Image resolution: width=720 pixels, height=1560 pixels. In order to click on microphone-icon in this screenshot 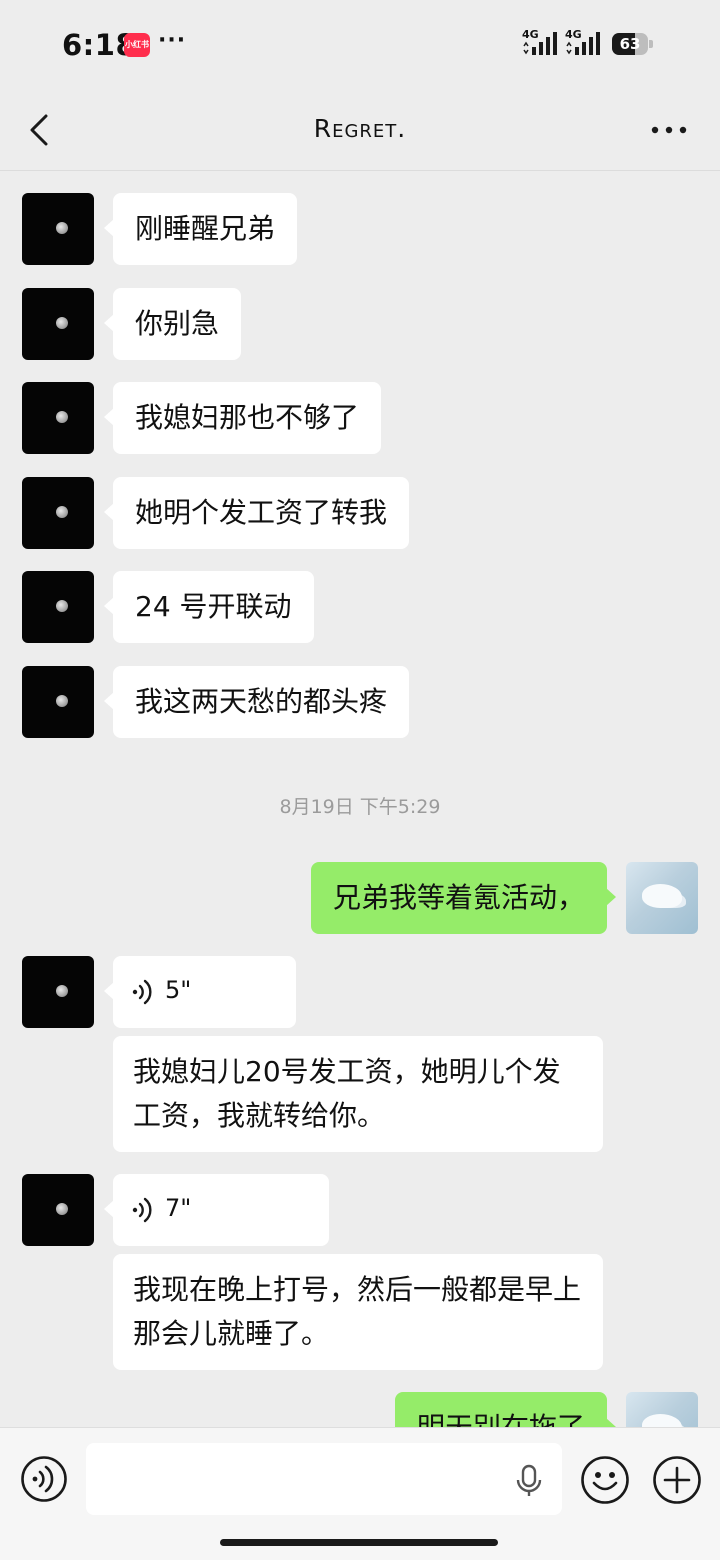, I will do `click(529, 1481)`.